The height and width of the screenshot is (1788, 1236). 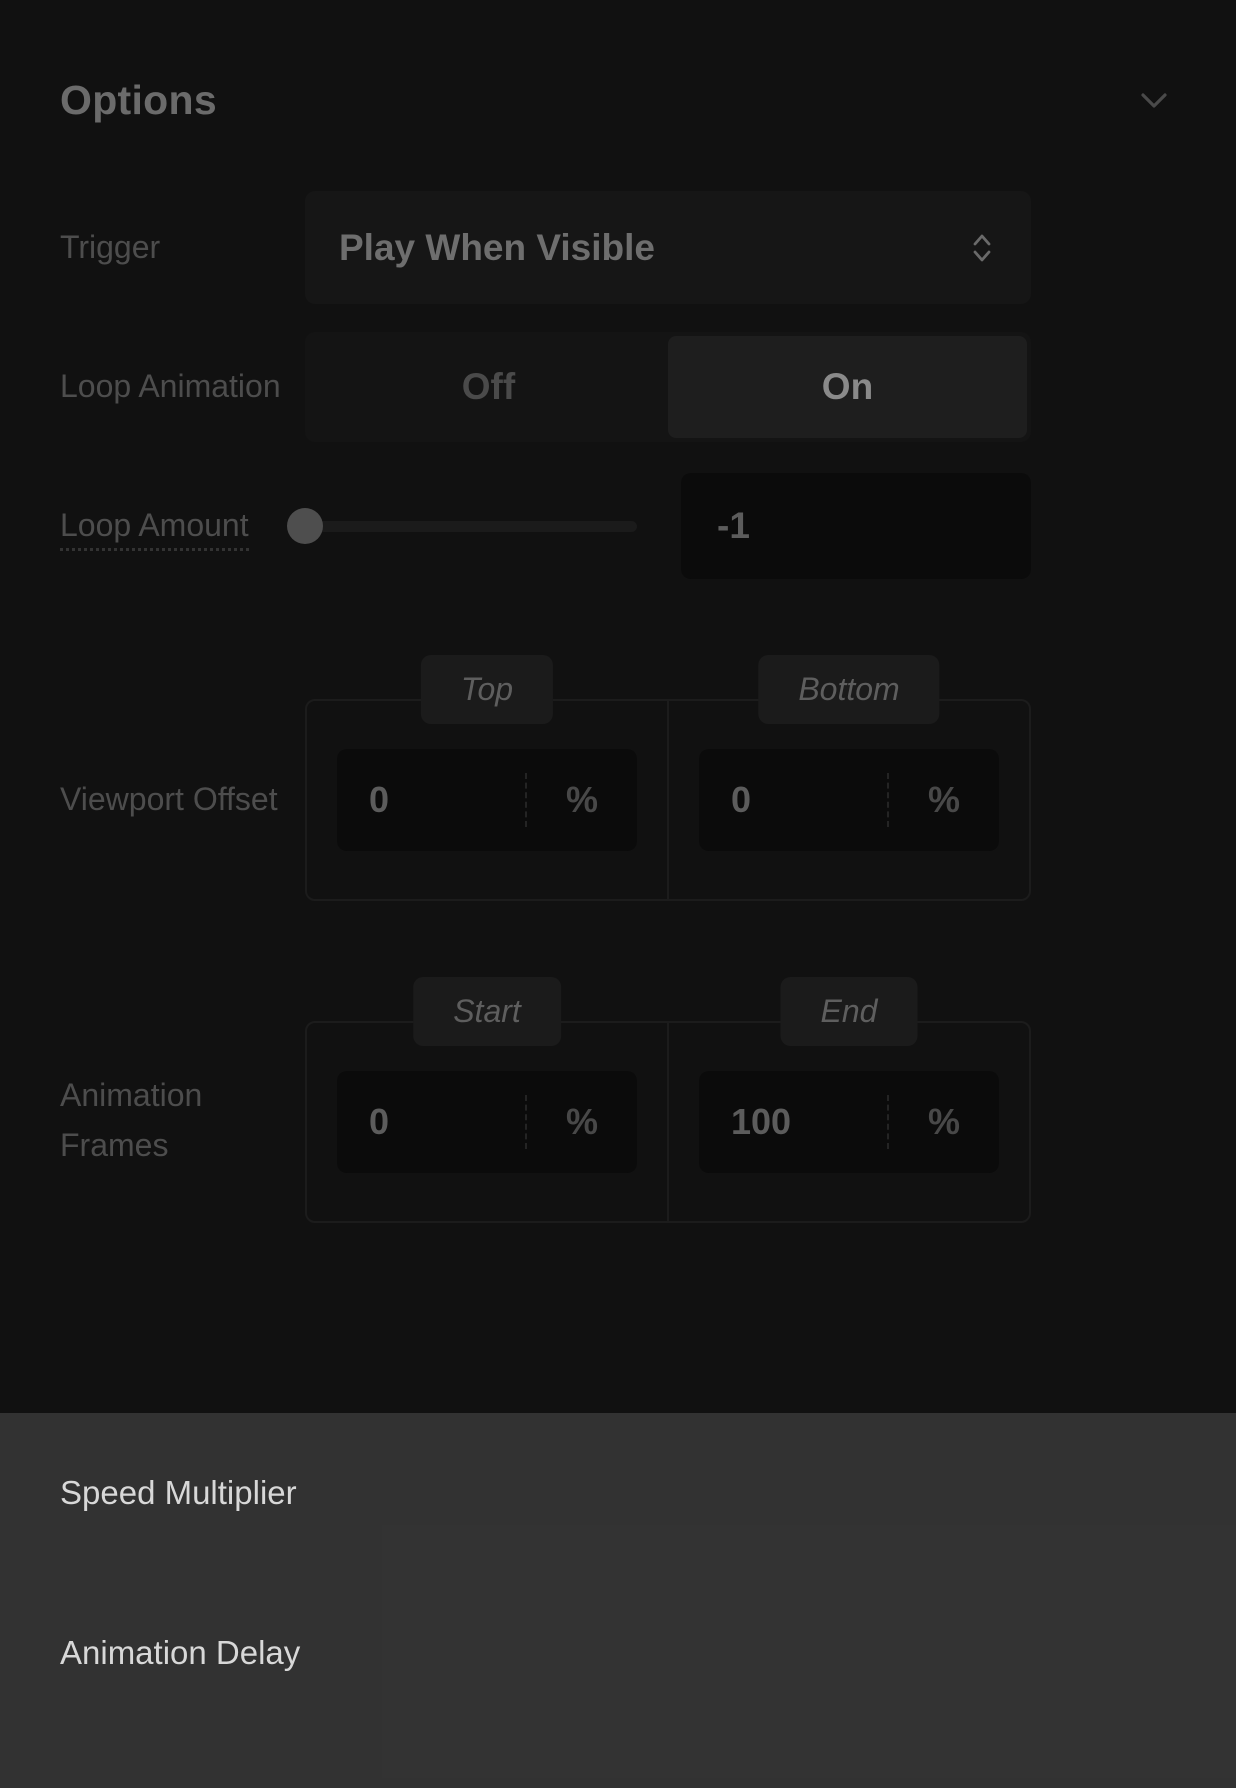 What do you see at coordinates (131, 1120) in the screenshot?
I see `animation-frames-label: Animation Frames` at bounding box center [131, 1120].